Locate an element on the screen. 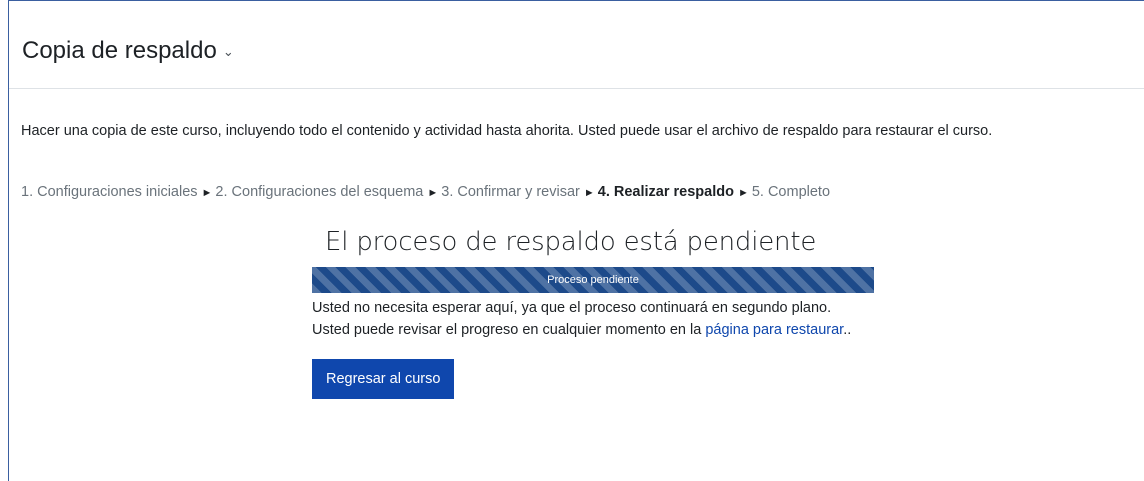 The width and height of the screenshot is (1144, 481). progress-bar: Proceso pendiente is located at coordinates (593, 280).